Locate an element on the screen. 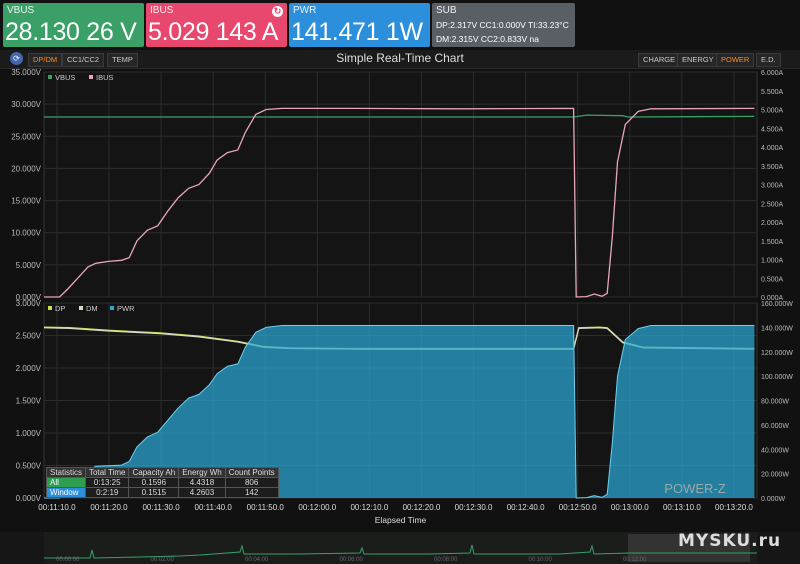 This screenshot has width=800, height=564. tab-power: POWER is located at coordinates (735, 60).